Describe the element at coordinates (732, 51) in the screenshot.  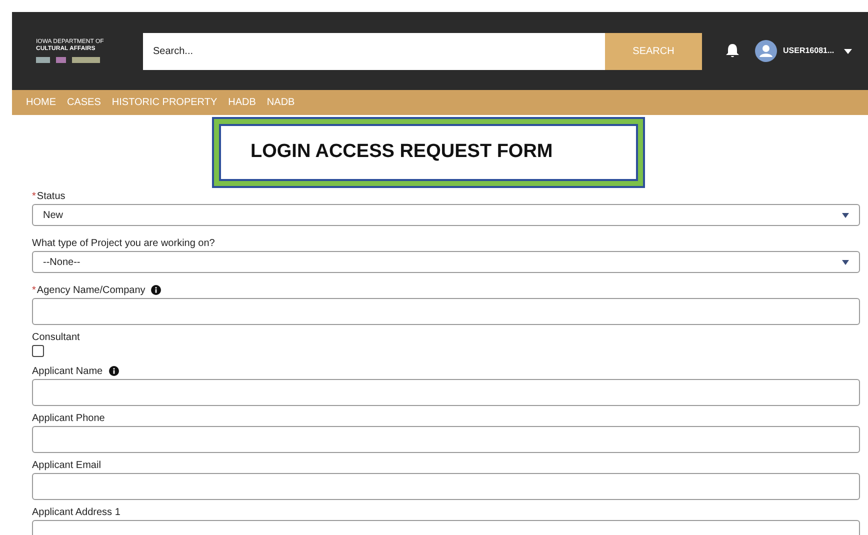
I see `bell-icon` at that location.